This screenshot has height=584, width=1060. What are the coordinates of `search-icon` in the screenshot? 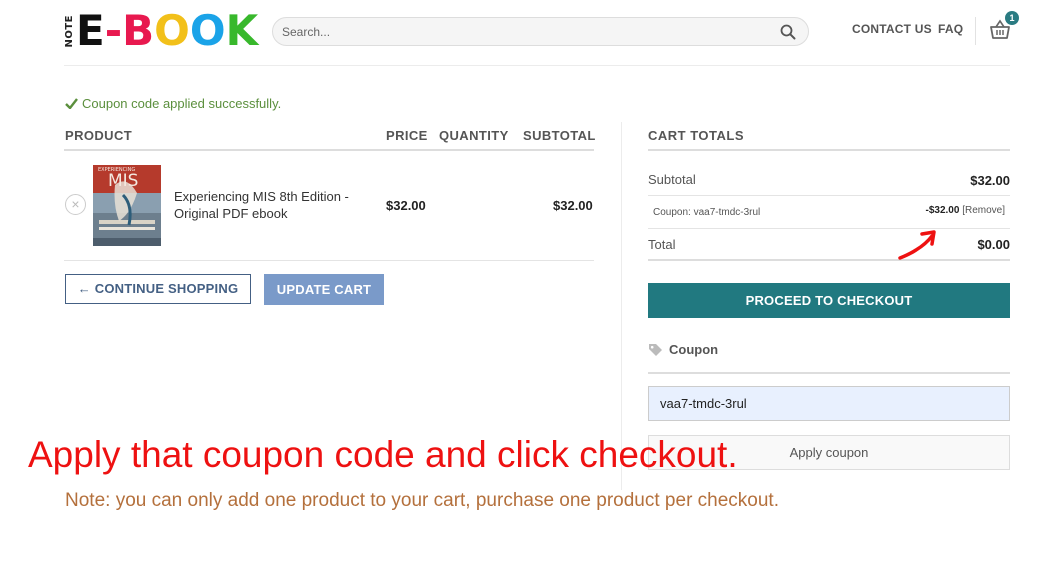 It's located at (788, 32).